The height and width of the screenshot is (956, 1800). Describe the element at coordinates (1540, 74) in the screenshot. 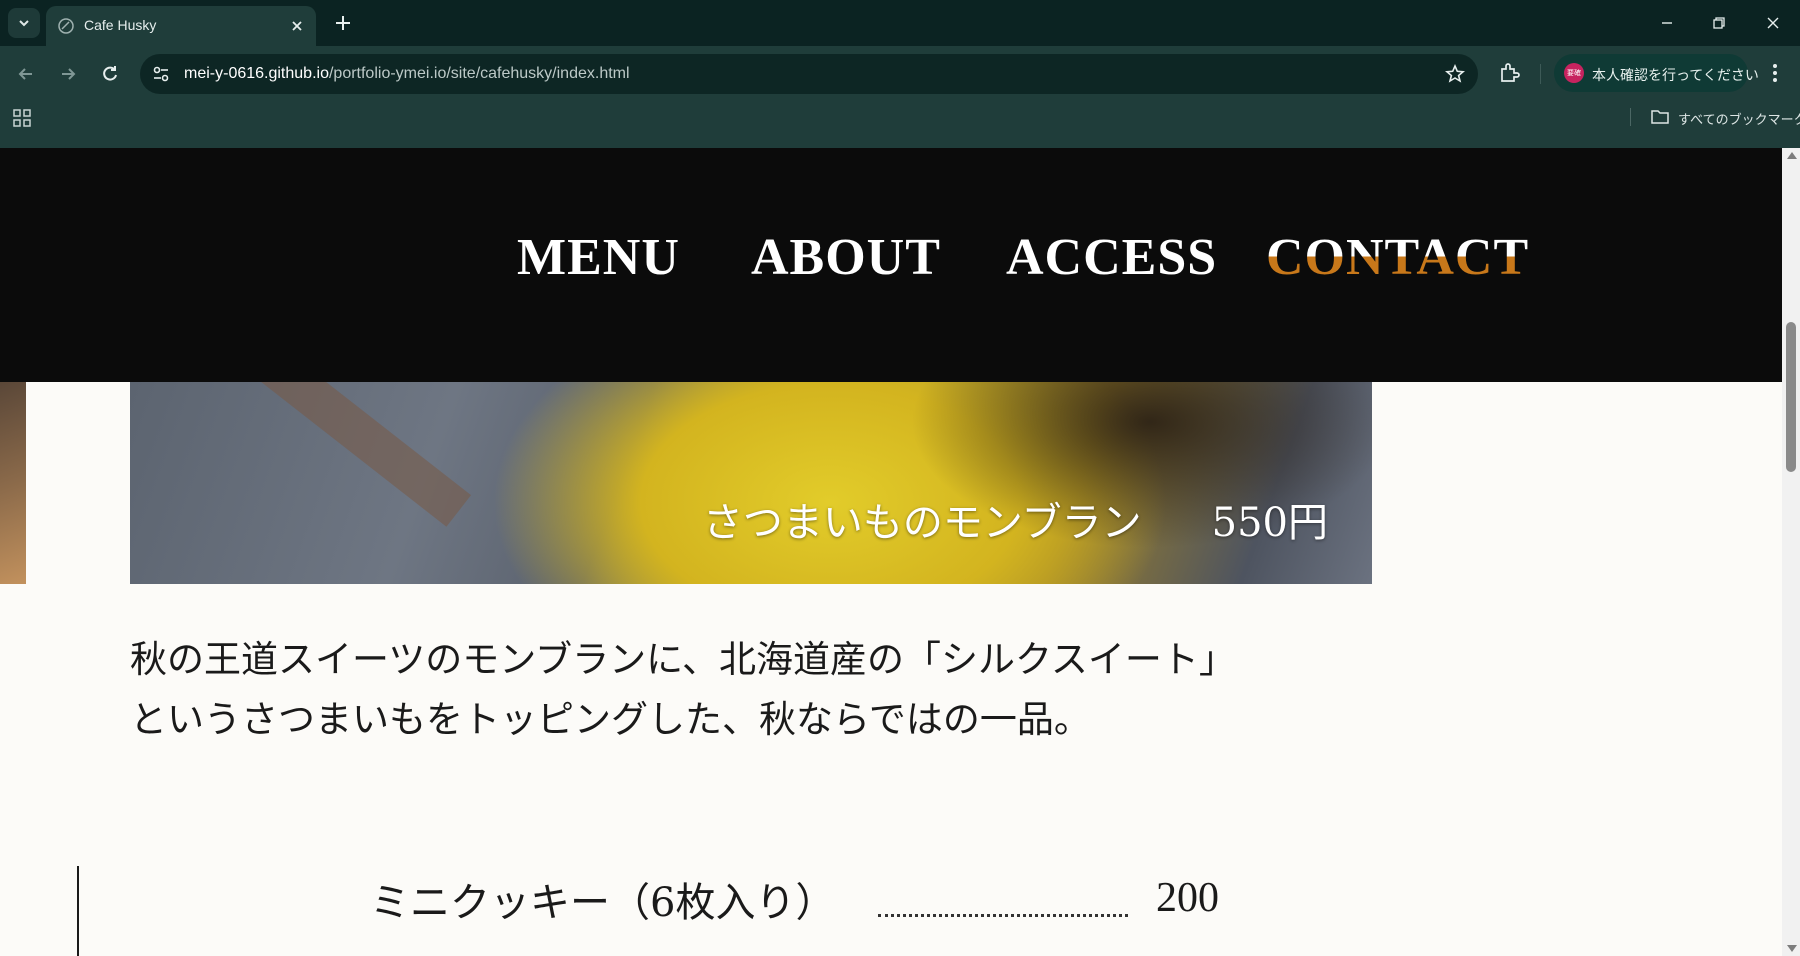

I see `toolbar-divider` at that location.